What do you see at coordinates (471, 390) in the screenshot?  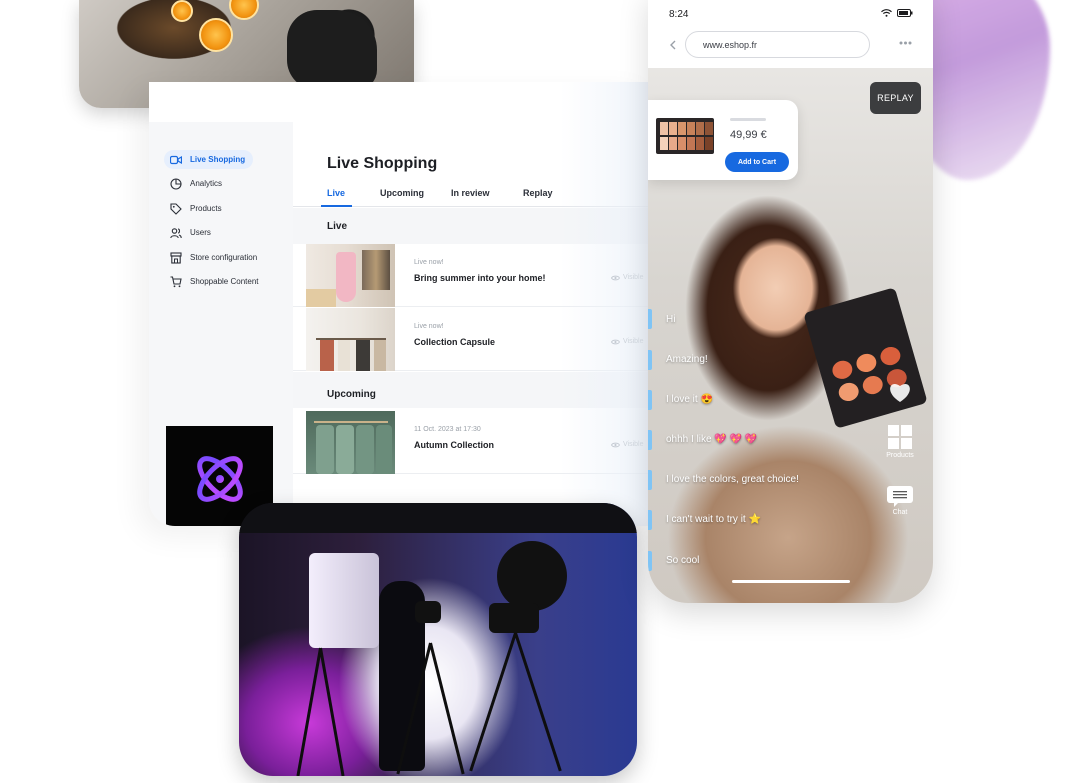 I see `section-header-upcoming: Upcoming` at bounding box center [471, 390].